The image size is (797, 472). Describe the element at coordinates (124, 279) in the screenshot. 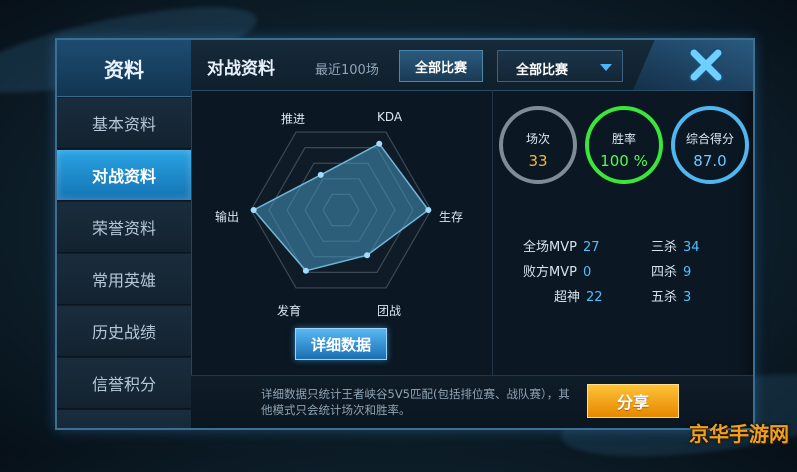

I see `sidebar-item-common-heroes: 常用英雄` at that location.